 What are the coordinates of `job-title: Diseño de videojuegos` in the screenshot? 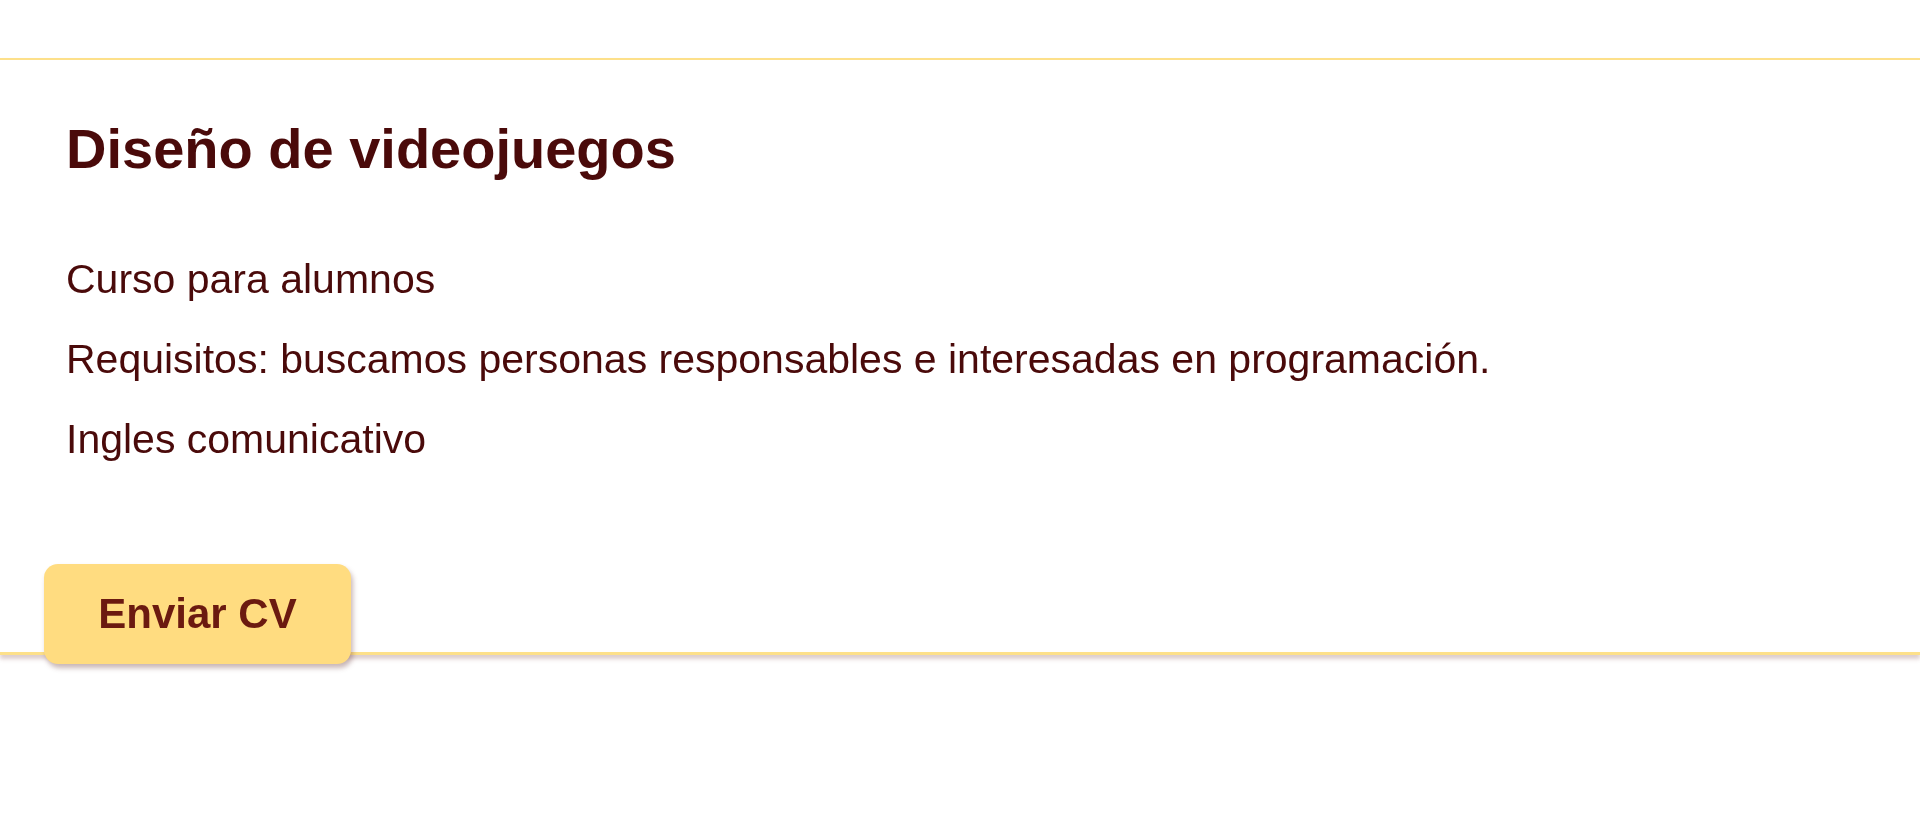 It's located at (371, 149).